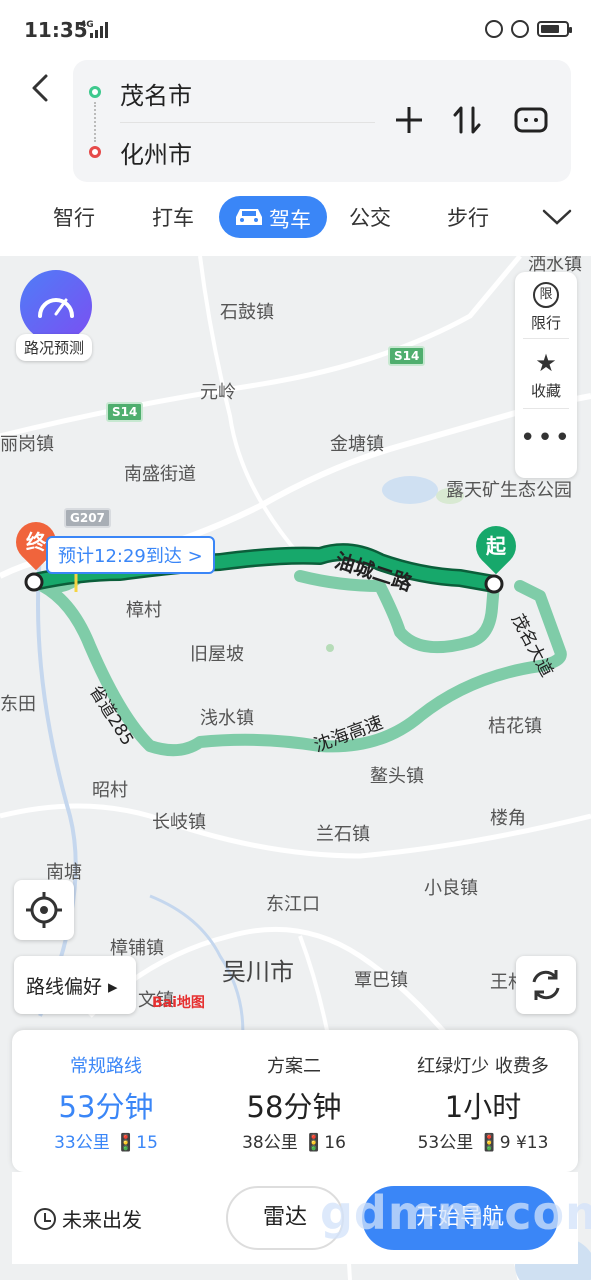 Image resolution: width=591 pixels, height=1280 pixels. Describe the element at coordinates (397, 776) in the screenshot. I see `place-label: 鳌头镇` at that location.